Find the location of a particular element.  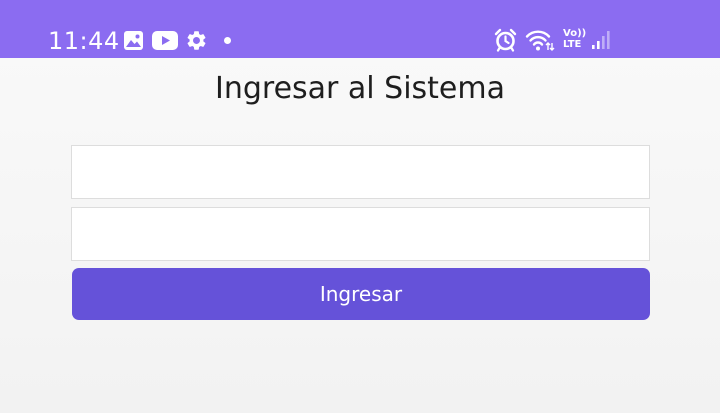

username-field is located at coordinates (360, 172).